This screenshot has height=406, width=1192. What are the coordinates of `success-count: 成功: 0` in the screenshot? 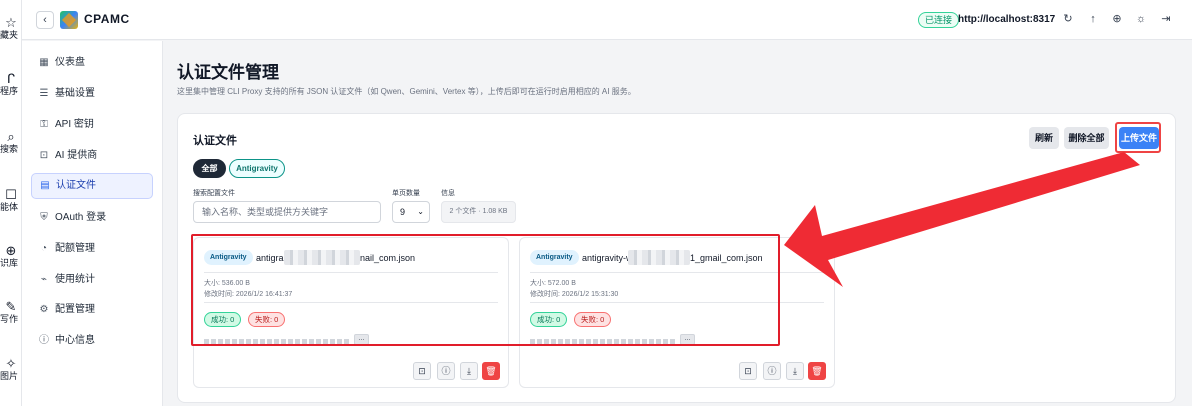 It's located at (549, 319).